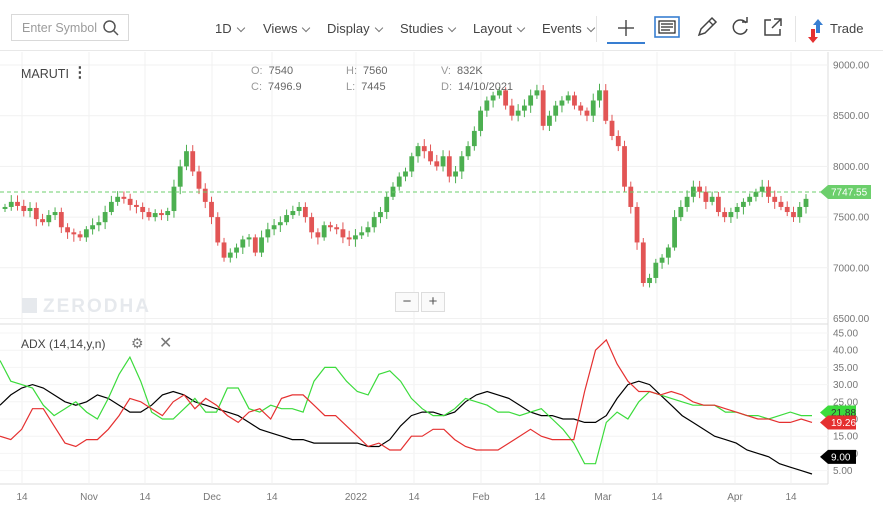 The width and height of the screenshot is (883, 514). What do you see at coordinates (356, 497) in the screenshot?
I see `x-tick-label: 2022` at bounding box center [356, 497].